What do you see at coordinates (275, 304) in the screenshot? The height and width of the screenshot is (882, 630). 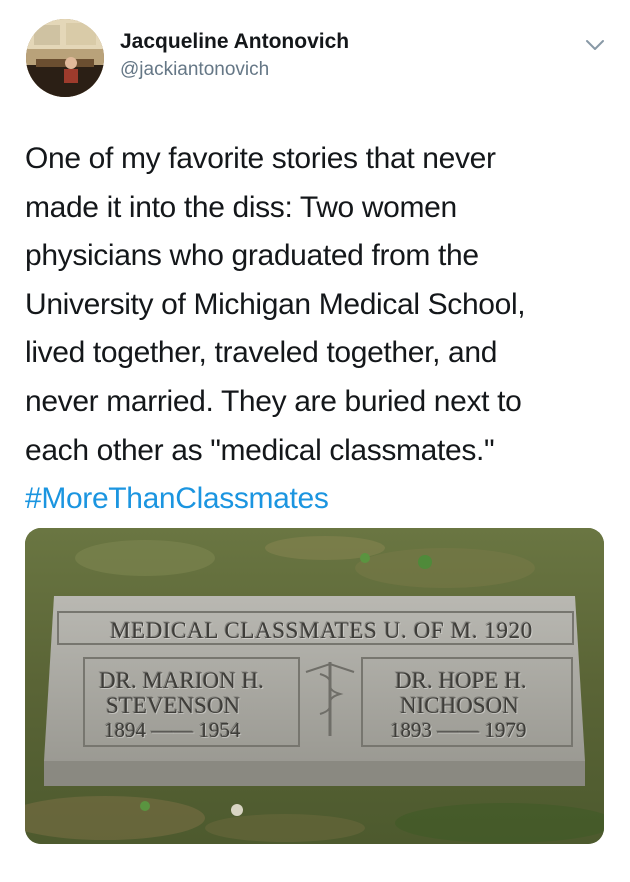 I see `tweet-text-line: University of Michigan Medical School,` at bounding box center [275, 304].